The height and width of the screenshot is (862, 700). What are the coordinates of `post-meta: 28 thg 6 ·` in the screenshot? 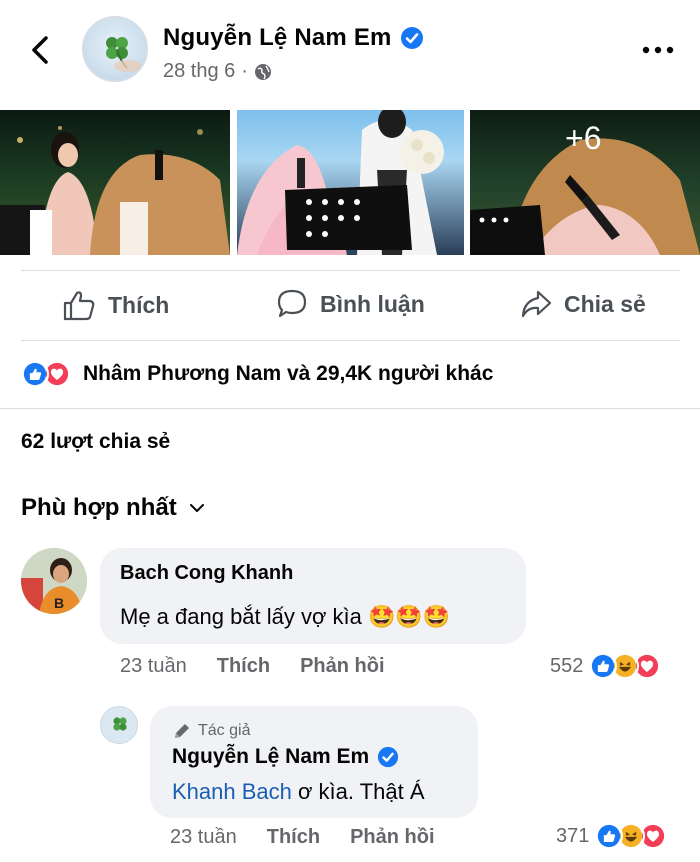 It's located at (217, 71).